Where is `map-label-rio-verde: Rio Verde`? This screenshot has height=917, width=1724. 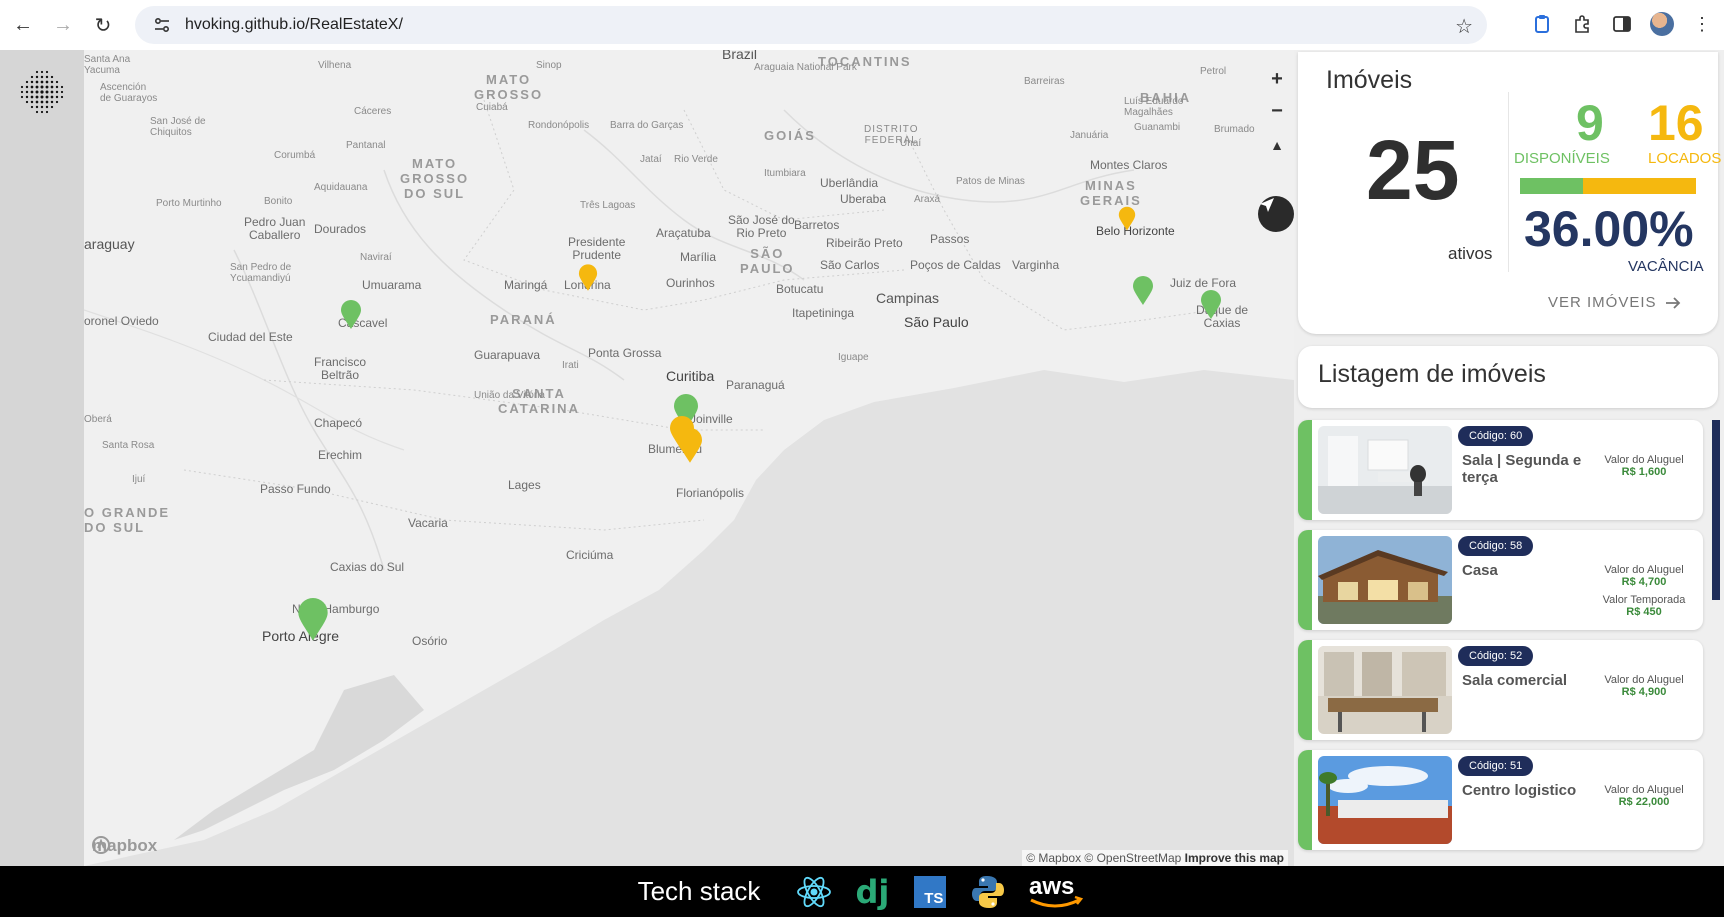 map-label-rio-verde: Rio Verde is located at coordinates (696, 159).